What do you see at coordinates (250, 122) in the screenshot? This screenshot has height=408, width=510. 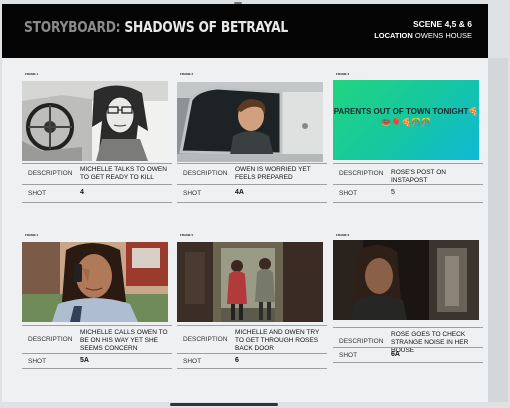 I see `frame-image-owen-in-car` at bounding box center [250, 122].